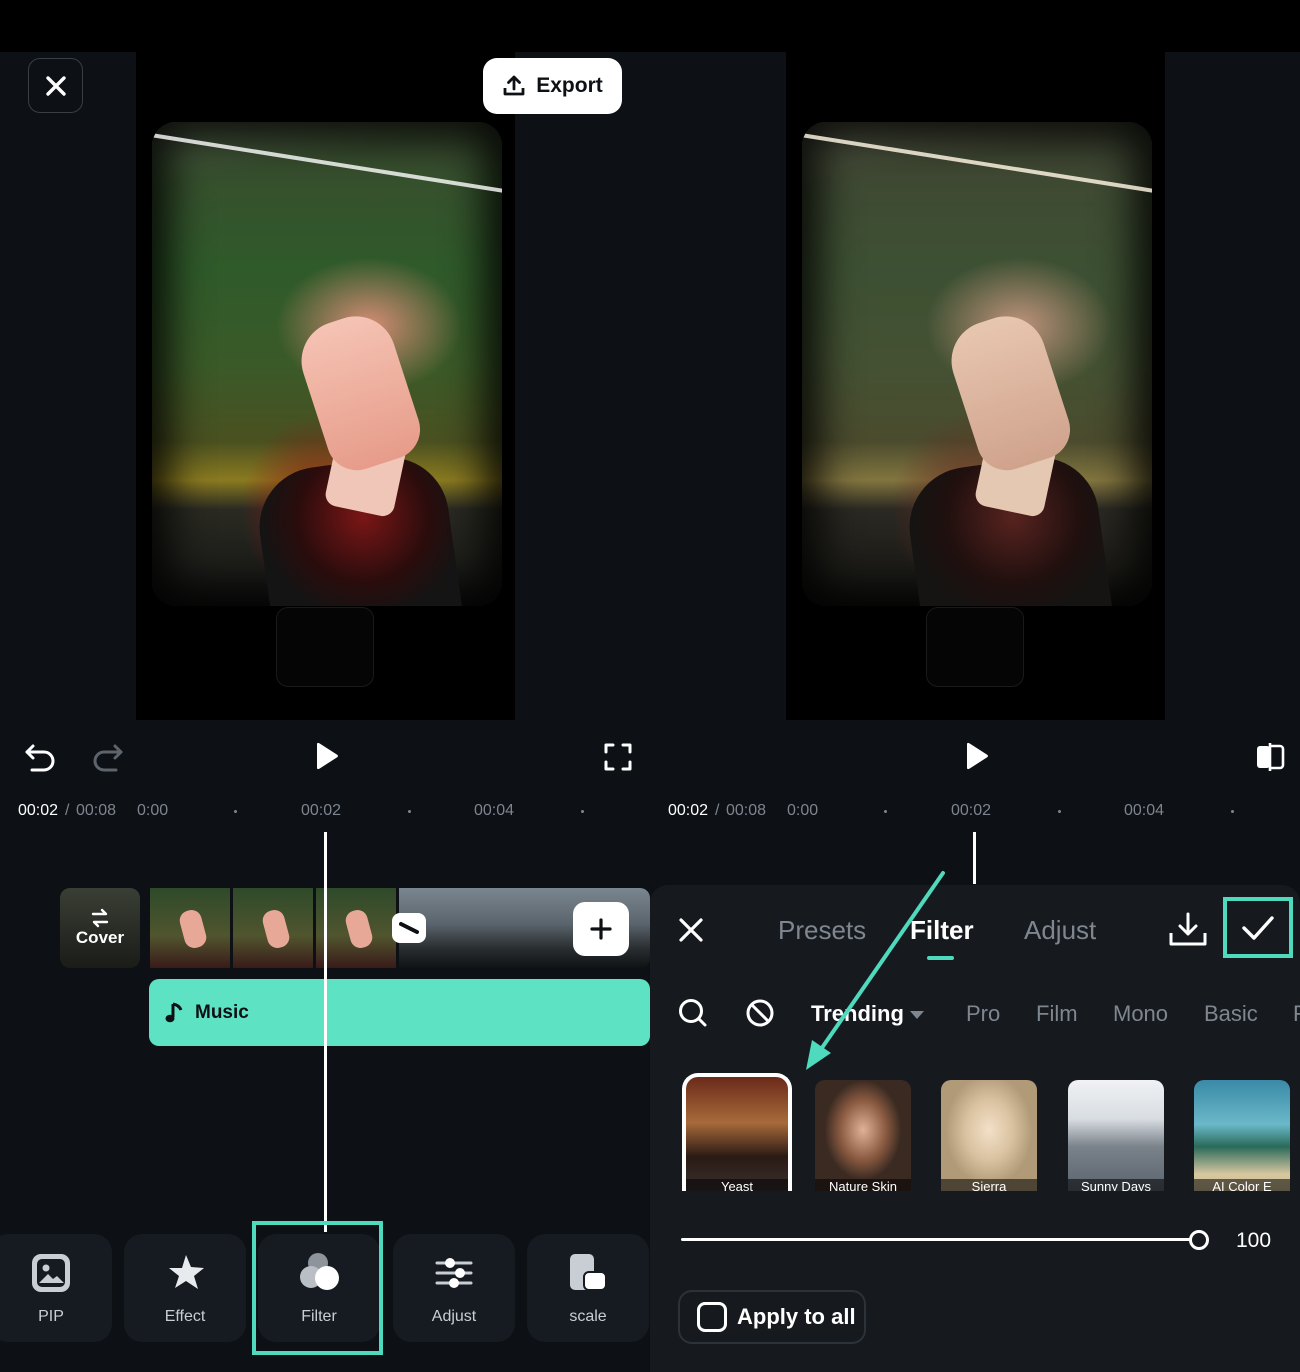  I want to click on filter-item-yeast: Yeast, so click(737, 1132).